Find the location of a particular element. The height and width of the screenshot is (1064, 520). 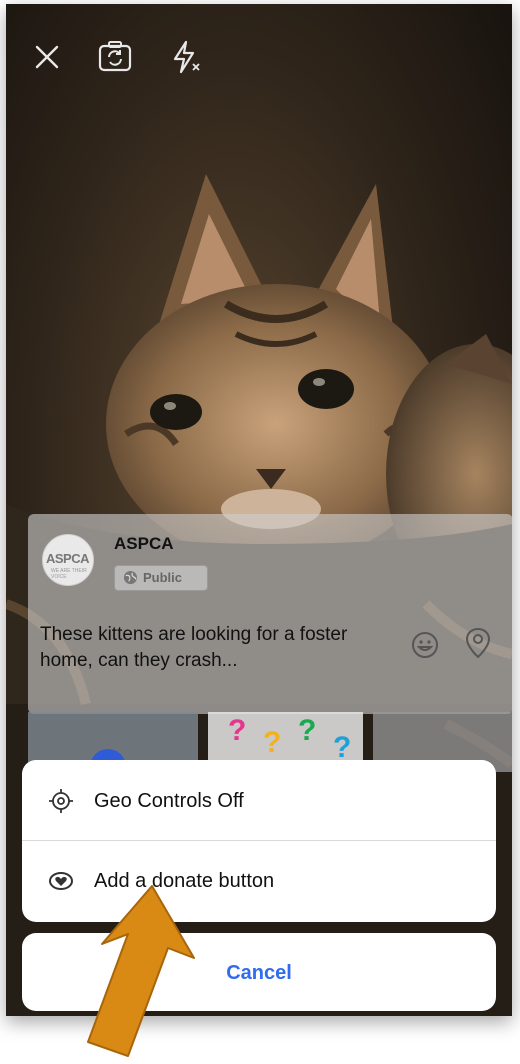

geo-controls-label: Geo Controls Off is located at coordinates (169, 801).